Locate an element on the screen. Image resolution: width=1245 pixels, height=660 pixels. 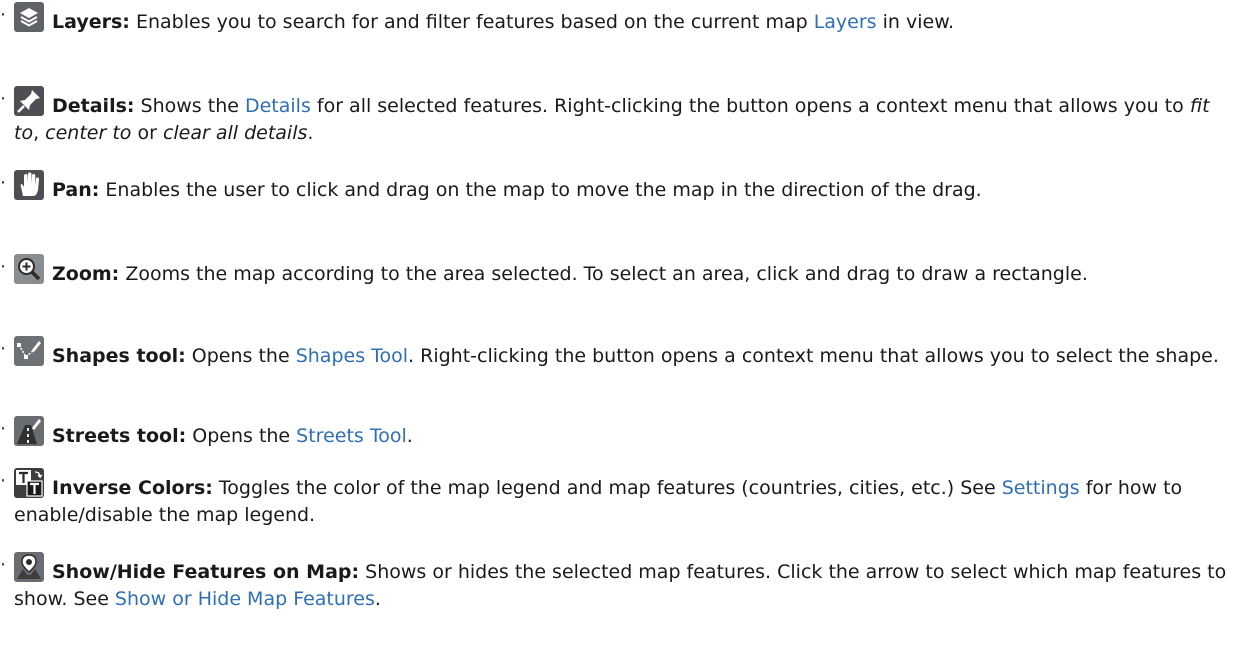
term: Pan: is located at coordinates (76, 190).